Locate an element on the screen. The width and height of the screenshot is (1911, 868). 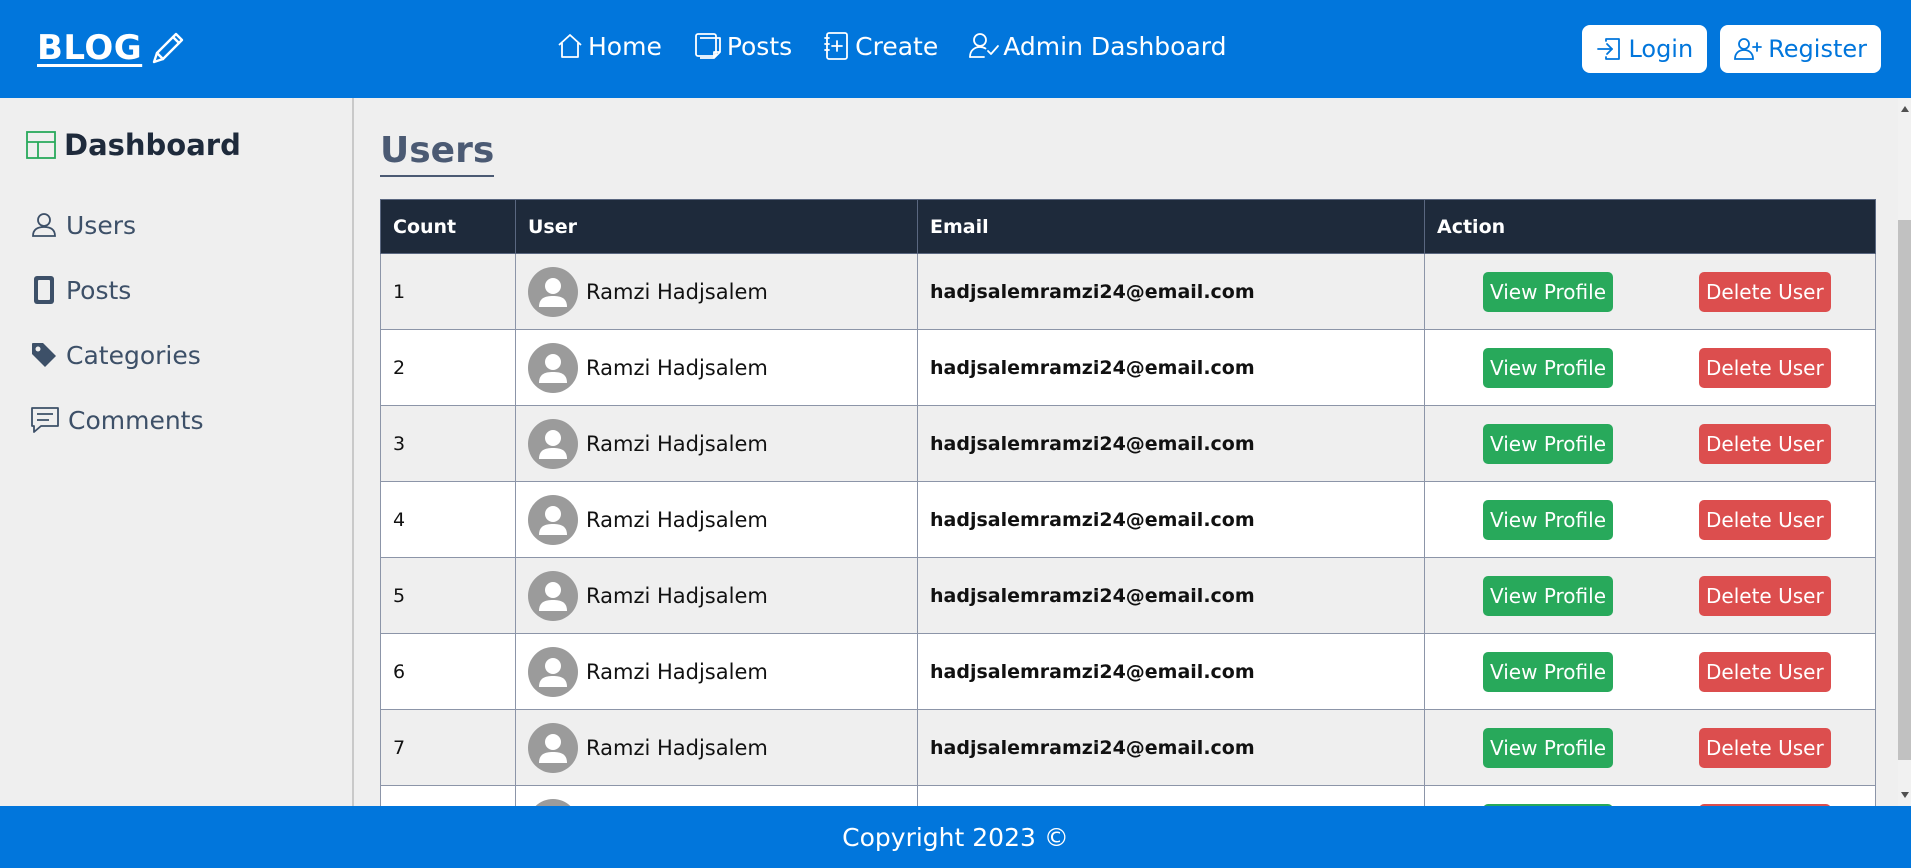
comments-icon is located at coordinates (45, 420).